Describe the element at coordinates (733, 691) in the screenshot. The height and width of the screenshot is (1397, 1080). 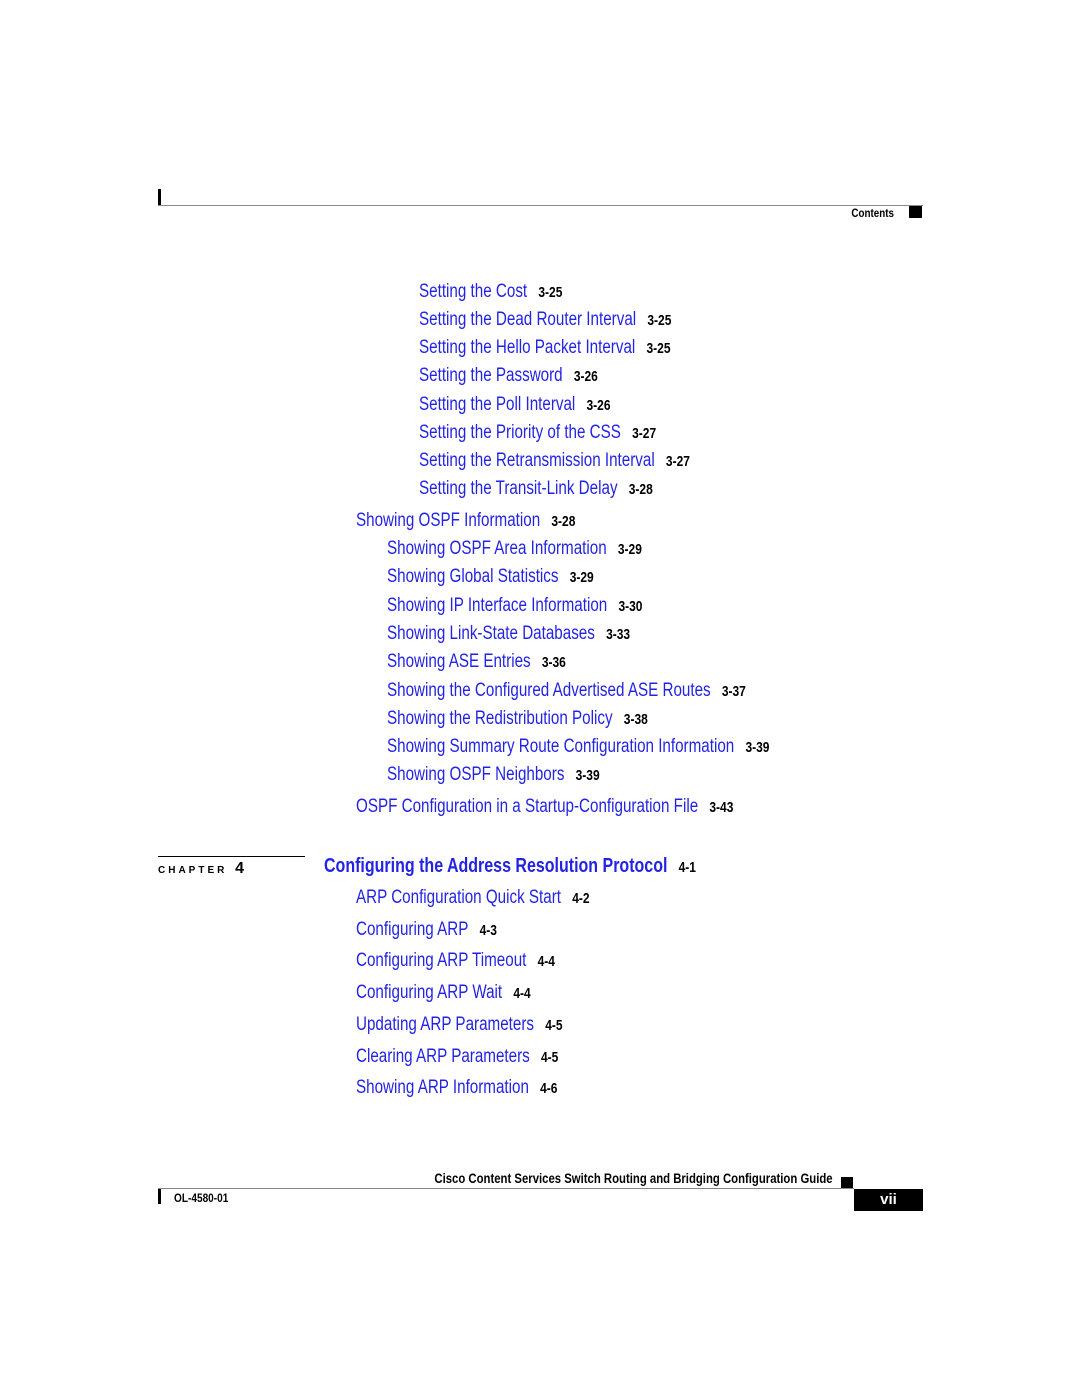
I see `toc-entry-page: 3-37` at that location.